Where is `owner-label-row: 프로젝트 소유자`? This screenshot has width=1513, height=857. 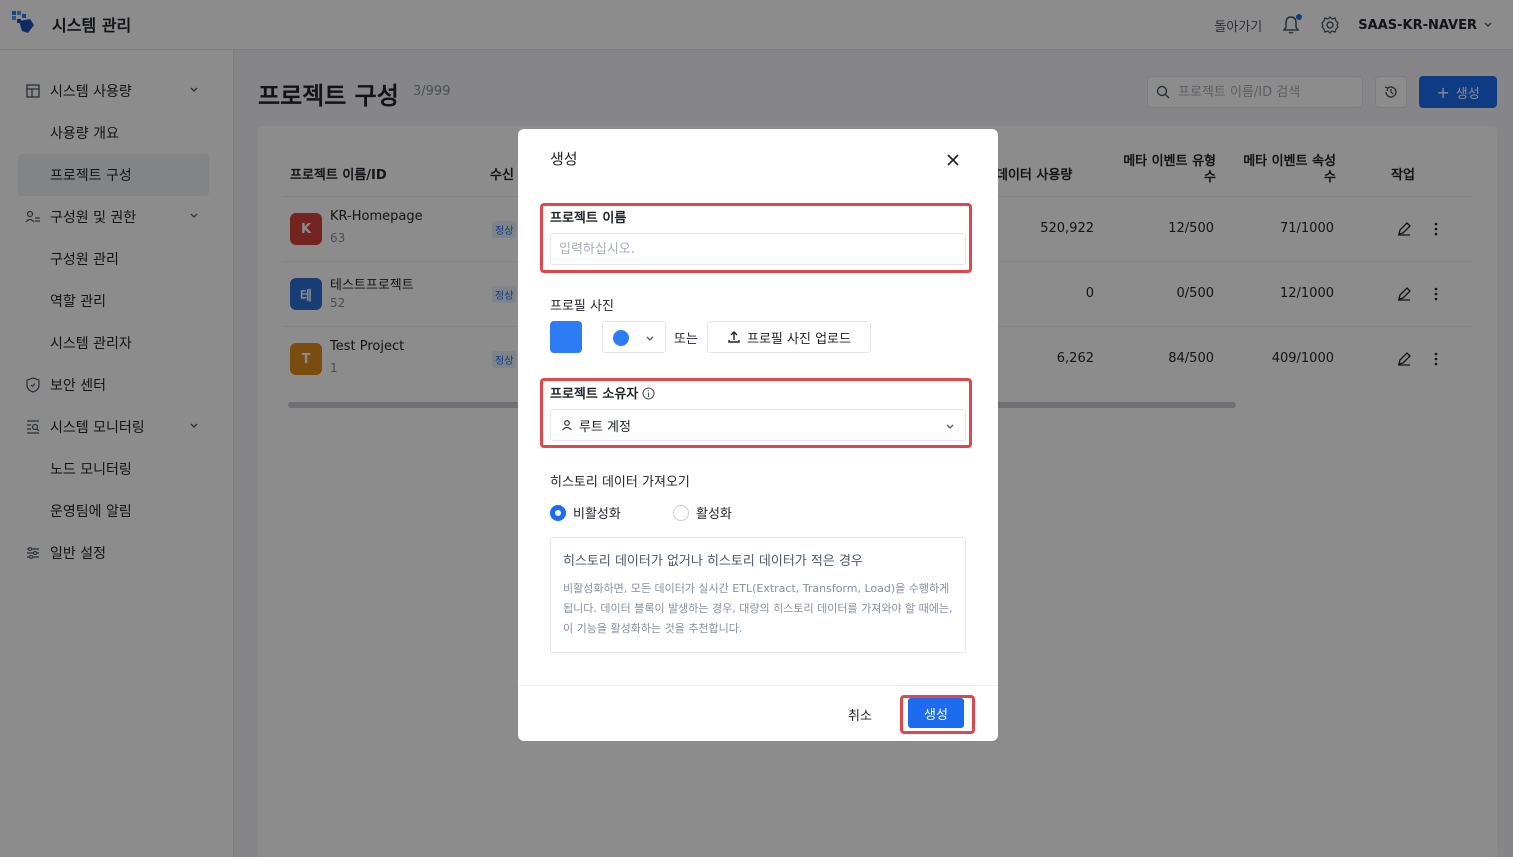 owner-label-row: 프로젝트 소유자 is located at coordinates (602, 392).